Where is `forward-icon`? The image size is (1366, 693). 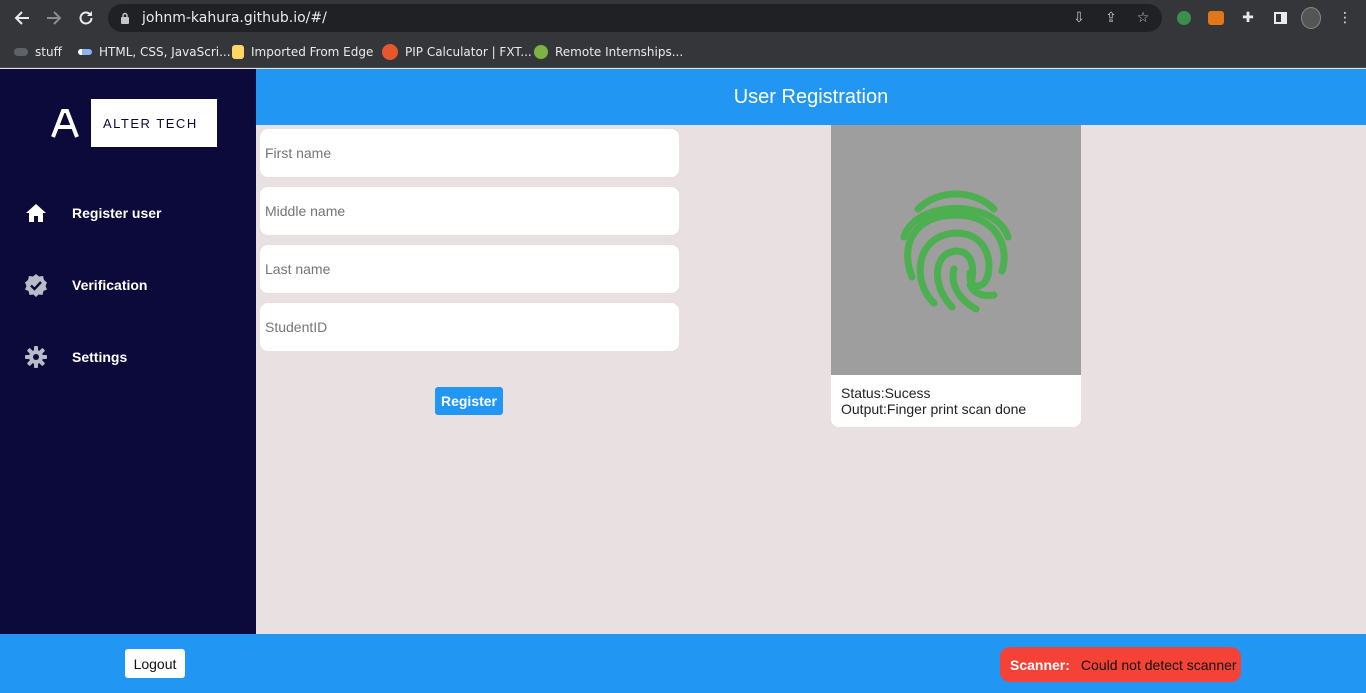 forward-icon is located at coordinates (54, 18).